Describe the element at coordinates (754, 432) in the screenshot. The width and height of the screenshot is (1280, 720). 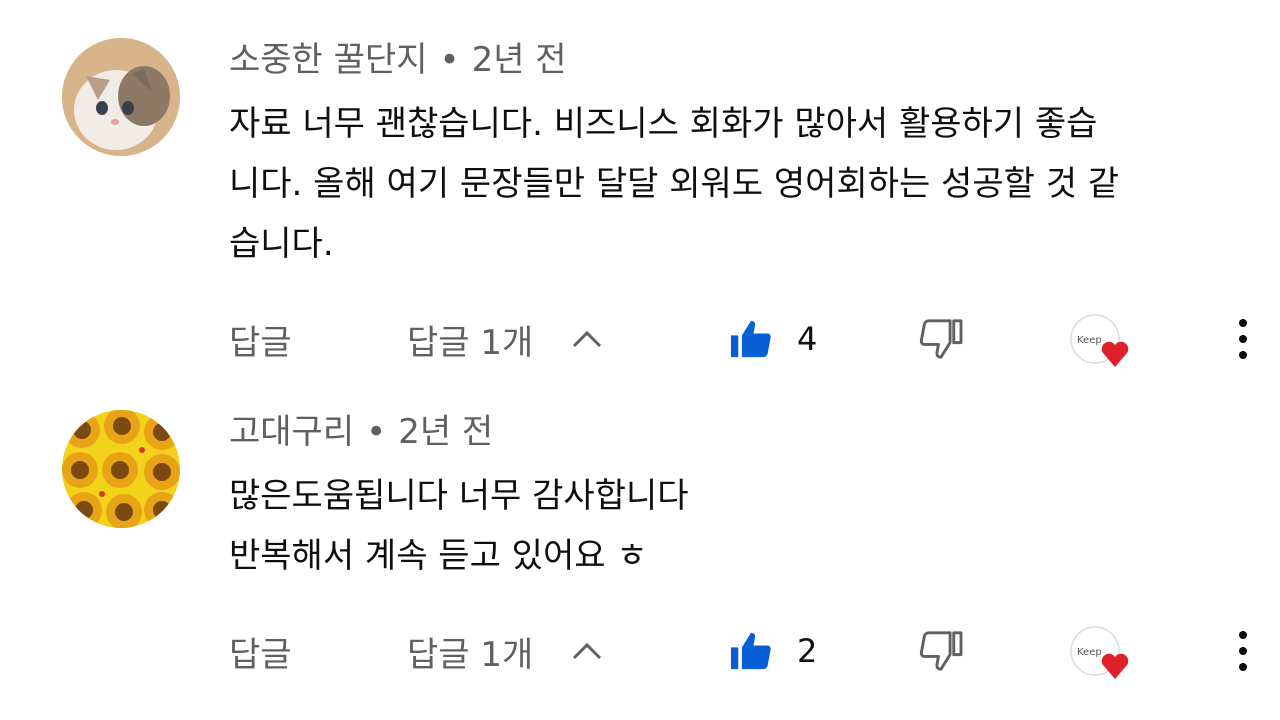
I see `comment-meta: 고대구리 • 2년 전` at that location.